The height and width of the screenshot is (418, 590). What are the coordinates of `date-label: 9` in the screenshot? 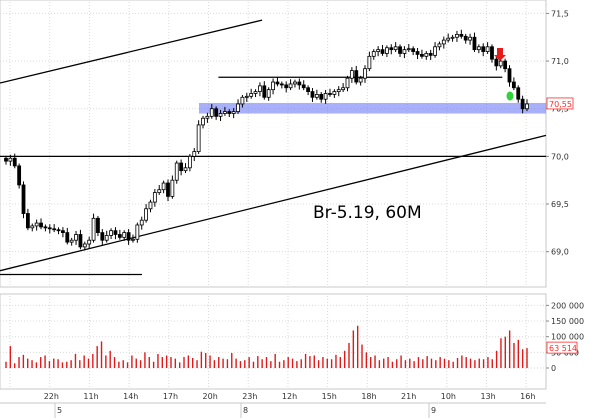 It's located at (433, 410).